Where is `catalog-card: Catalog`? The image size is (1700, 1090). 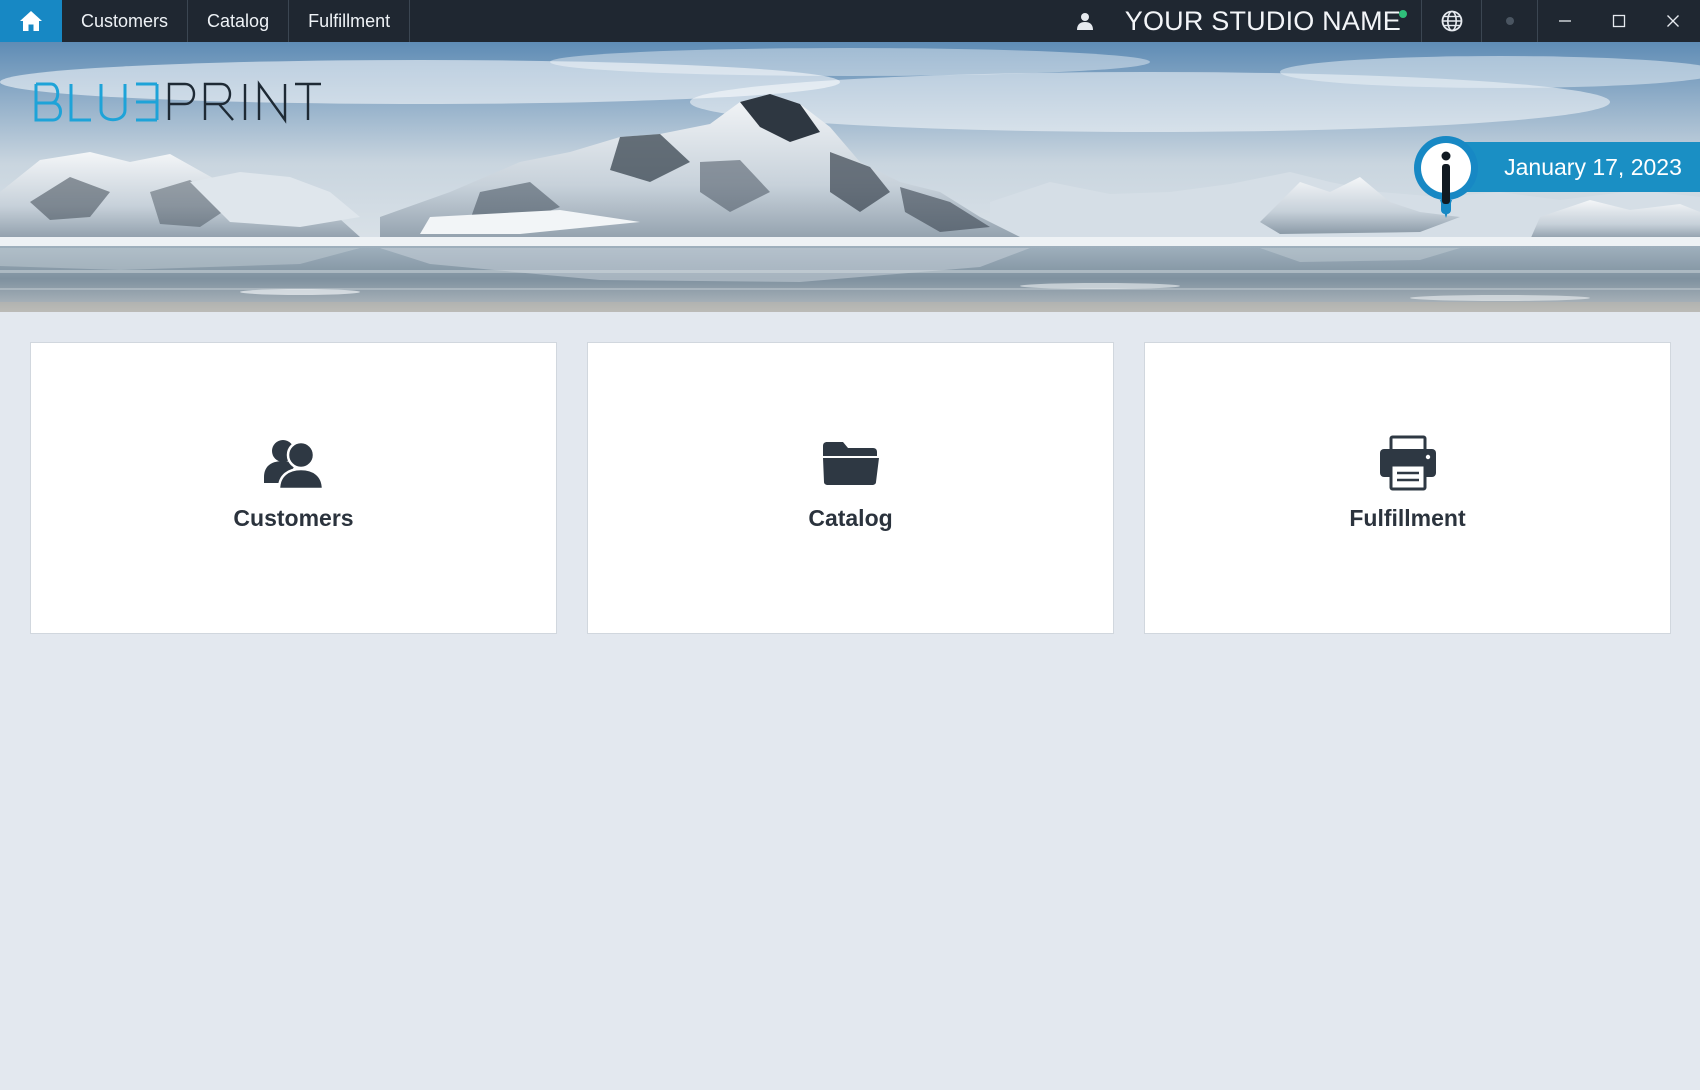 catalog-card: Catalog is located at coordinates (850, 488).